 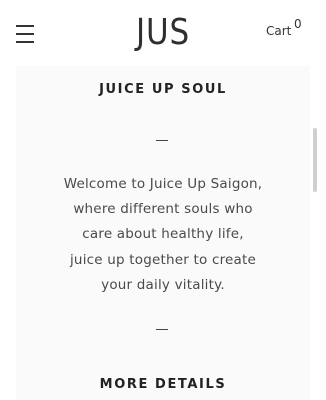 What do you see at coordinates (278, 31) in the screenshot?
I see `cart-link: Cart` at bounding box center [278, 31].